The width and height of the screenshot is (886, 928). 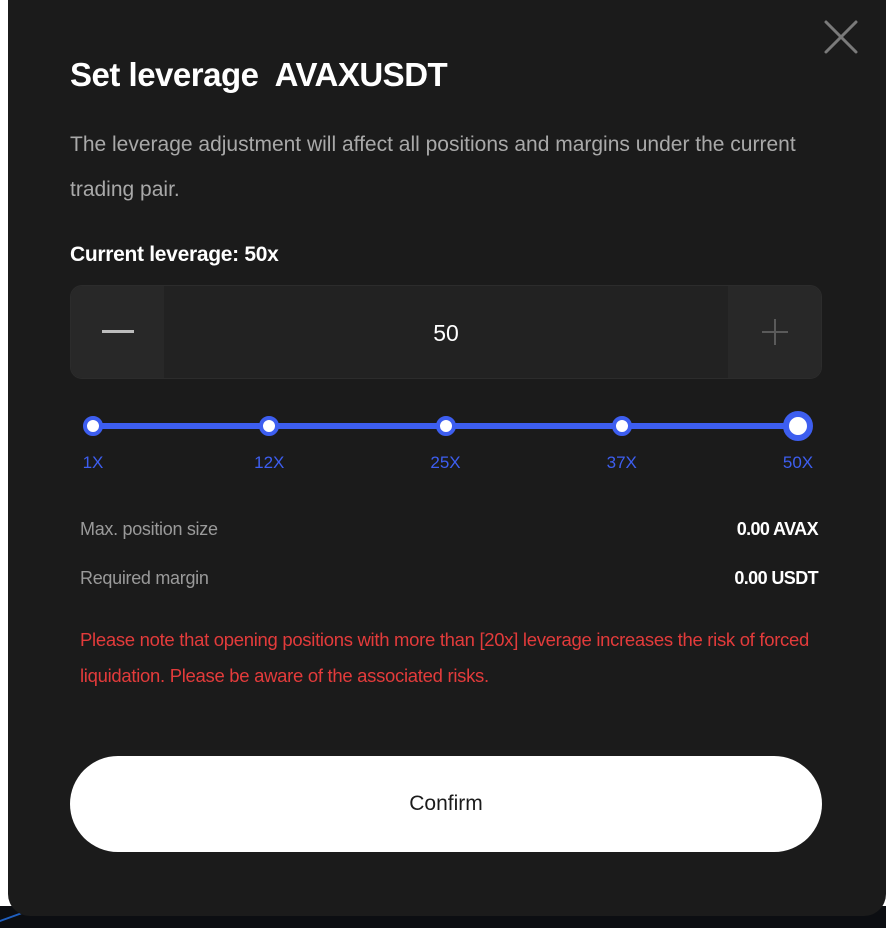 What do you see at coordinates (622, 463) in the screenshot?
I see `slider-tick-label: 37X` at bounding box center [622, 463].